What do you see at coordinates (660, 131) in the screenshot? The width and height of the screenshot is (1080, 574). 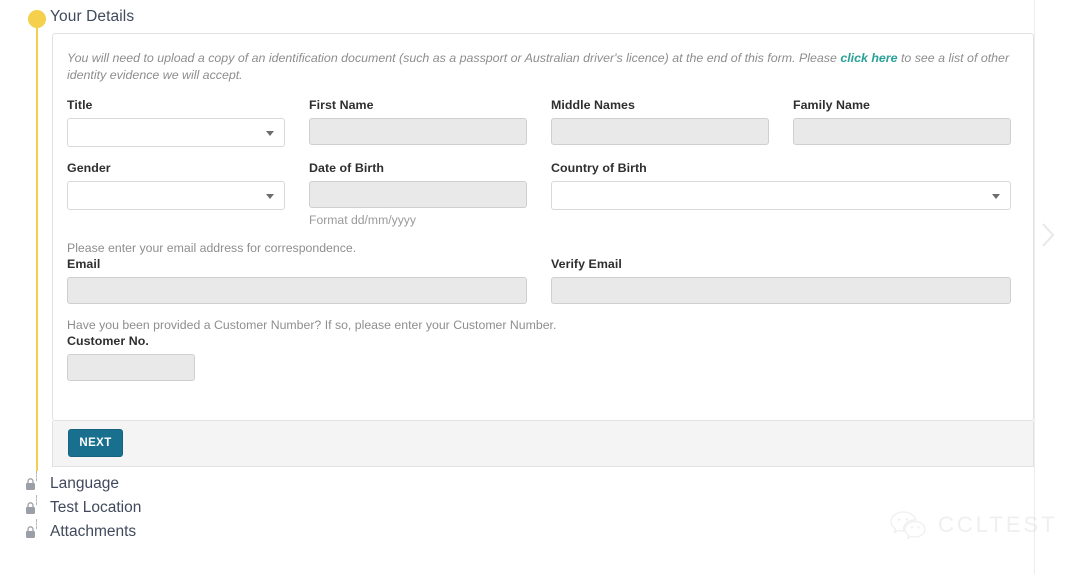 I see `middle-names-input` at bounding box center [660, 131].